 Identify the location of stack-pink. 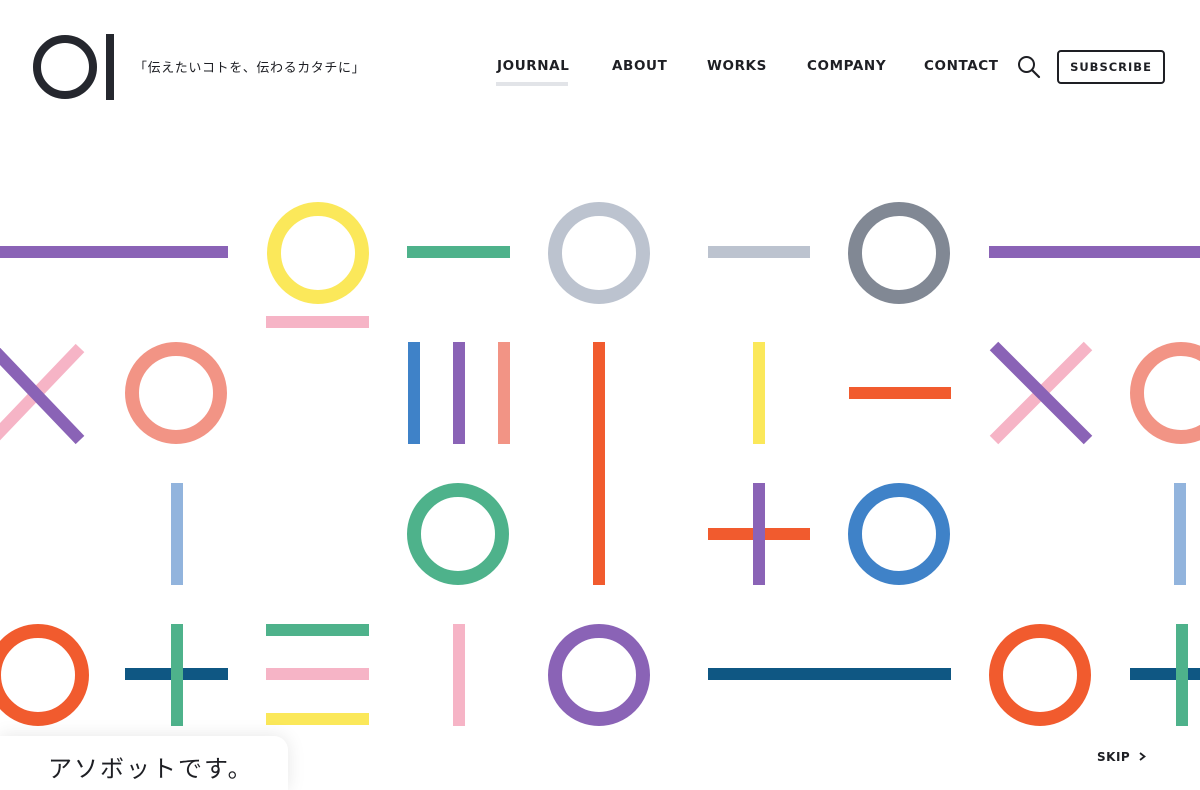
(317, 674).